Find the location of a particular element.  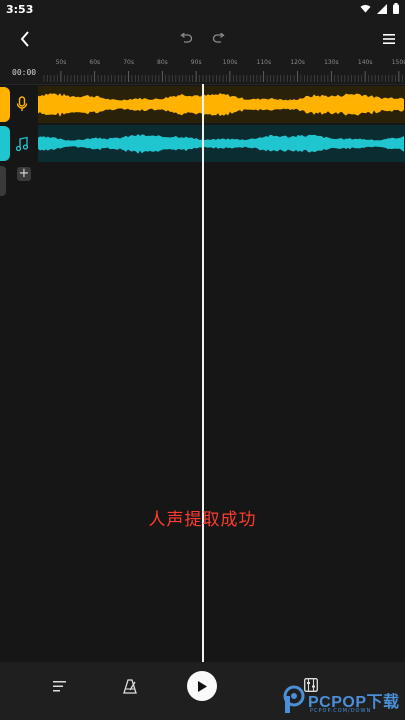

sort-lines-icon is located at coordinates (59, 685).